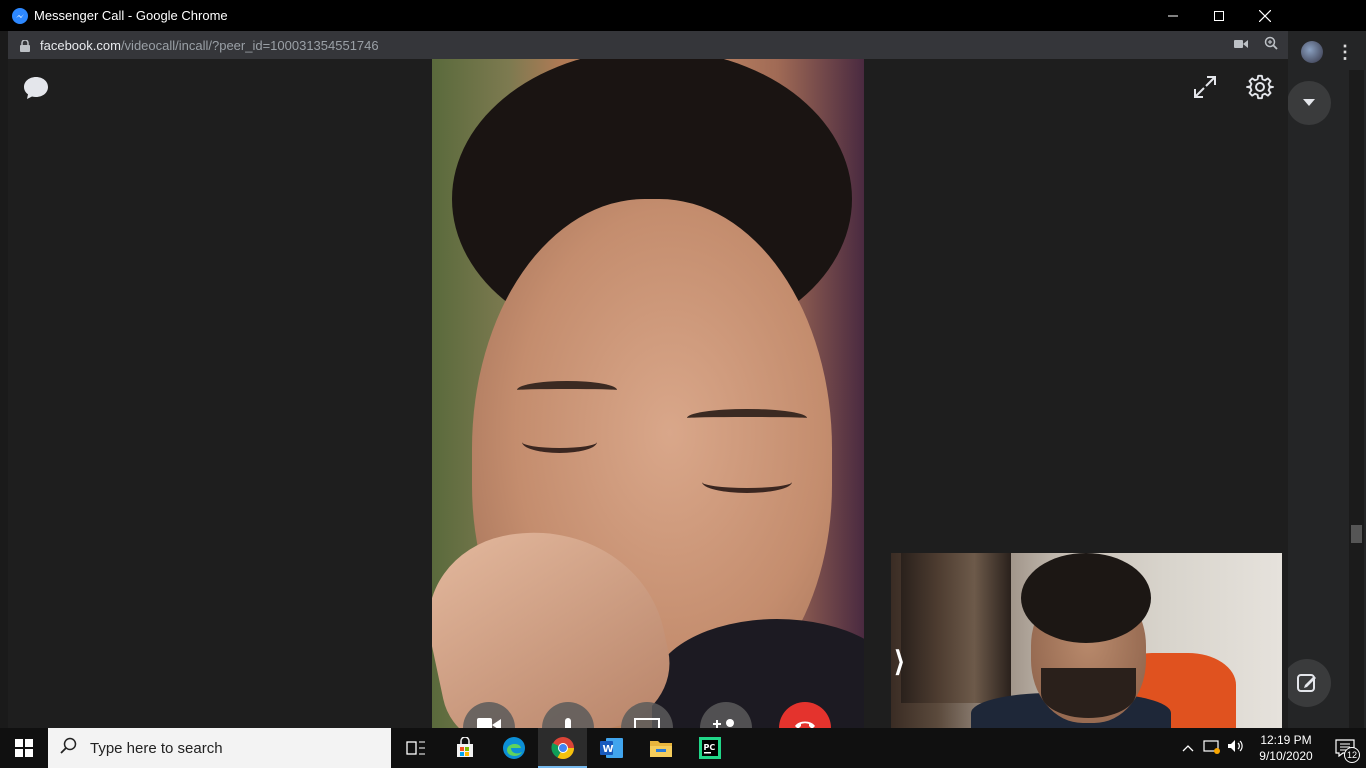 The image size is (1366, 768). Describe the element at coordinates (25, 45) in the screenshot. I see `lock-icon` at that location.